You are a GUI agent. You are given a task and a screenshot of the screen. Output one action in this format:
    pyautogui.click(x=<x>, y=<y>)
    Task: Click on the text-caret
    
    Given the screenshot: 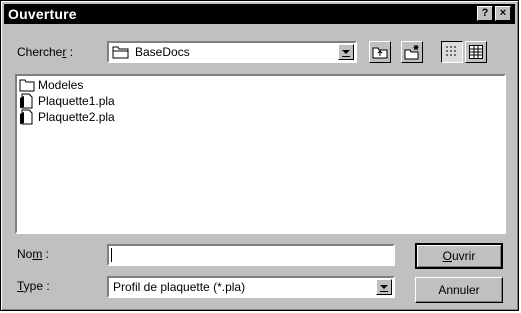 What is the action you would take?
    pyautogui.click(x=111, y=255)
    